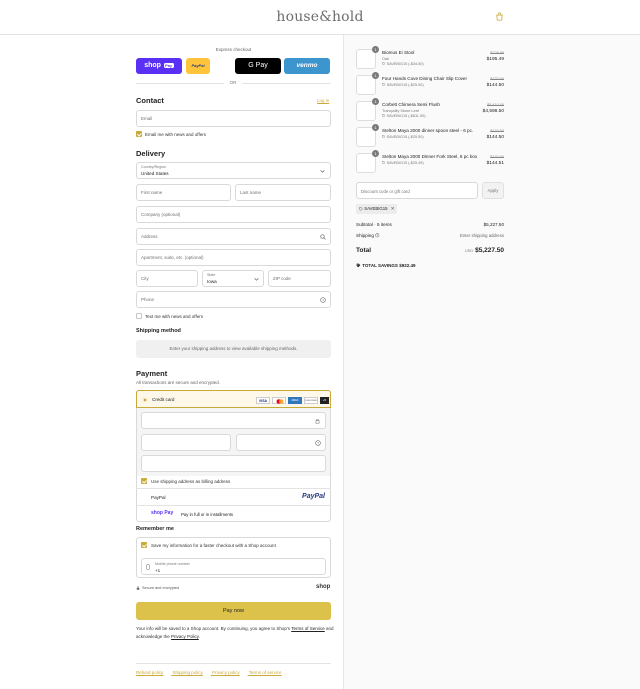 Image resolution: width=640 pixels, height=689 pixels. Describe the element at coordinates (198, 66) in the screenshot. I see `paypal-express-button: PayPal` at that location.